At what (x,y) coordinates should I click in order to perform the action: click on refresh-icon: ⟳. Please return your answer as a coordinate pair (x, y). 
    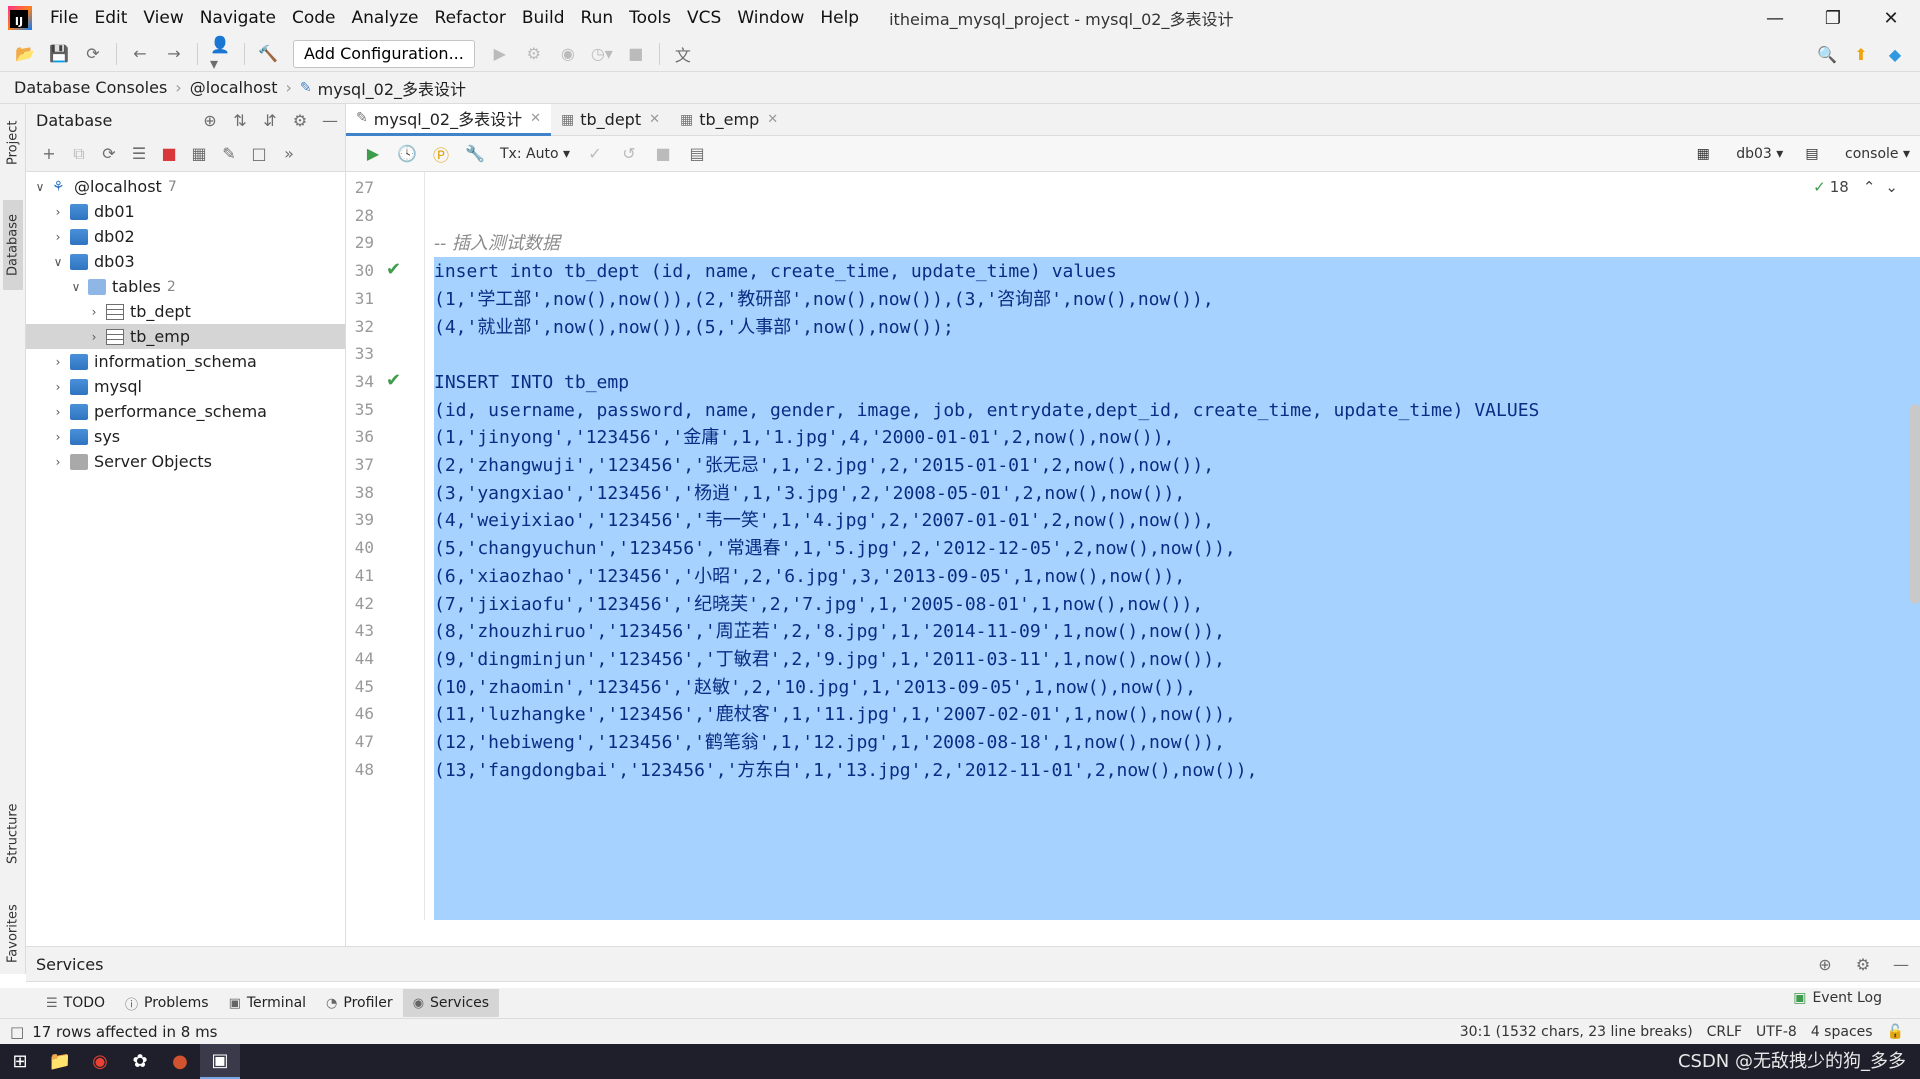
    Looking at the image, I should click on (109, 154).